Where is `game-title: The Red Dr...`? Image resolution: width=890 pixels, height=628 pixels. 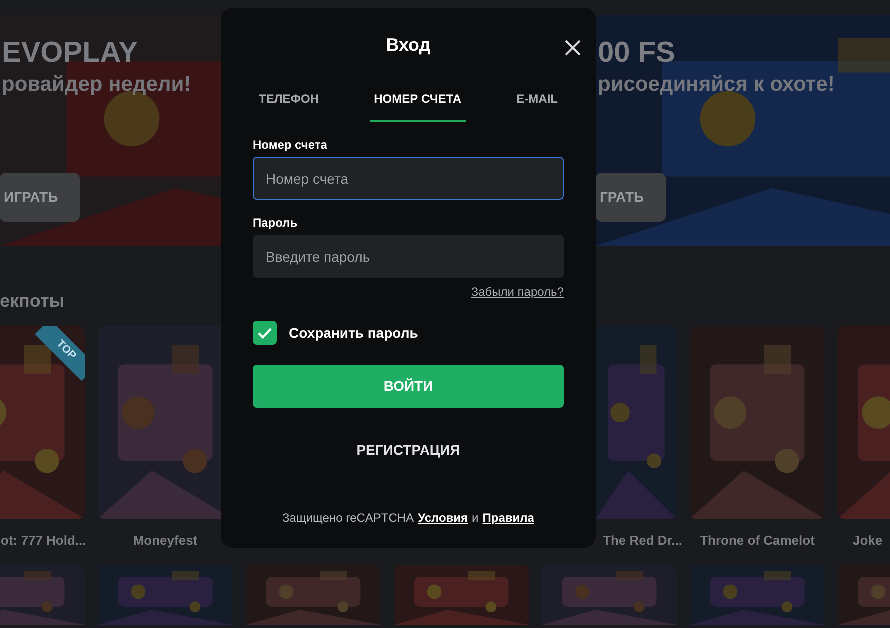 game-title: The Red Dr... is located at coordinates (642, 541).